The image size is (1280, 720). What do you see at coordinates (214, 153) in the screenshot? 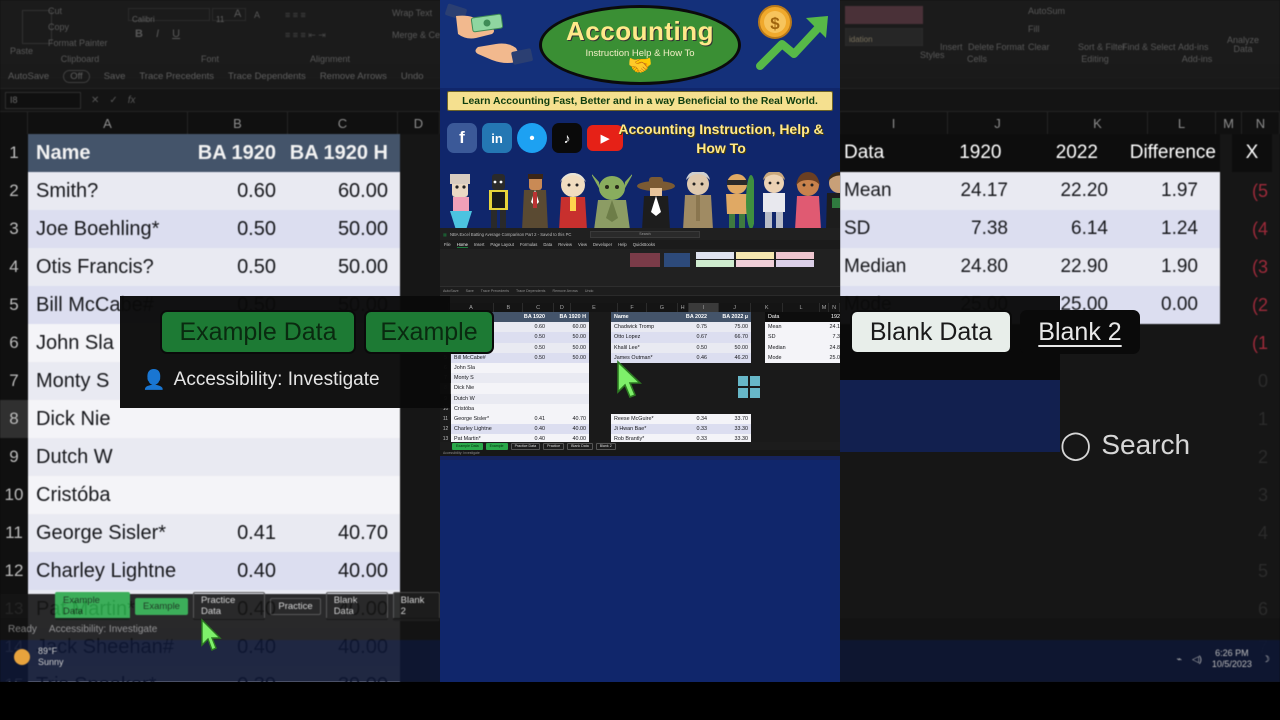
I see `table-row: Name BA 1920 BA 1920 H` at bounding box center [214, 153].